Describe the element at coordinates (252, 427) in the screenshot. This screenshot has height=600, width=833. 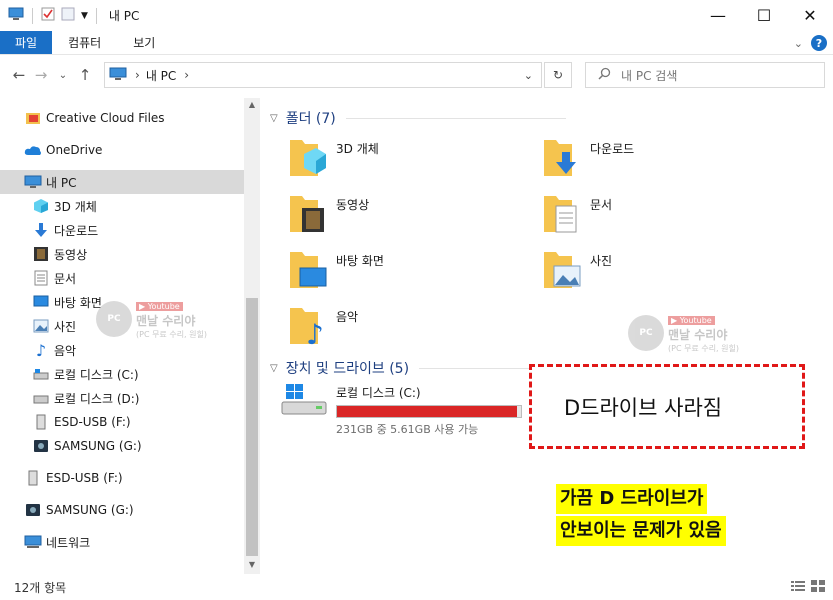
I see `scrollbar-thumb` at that location.